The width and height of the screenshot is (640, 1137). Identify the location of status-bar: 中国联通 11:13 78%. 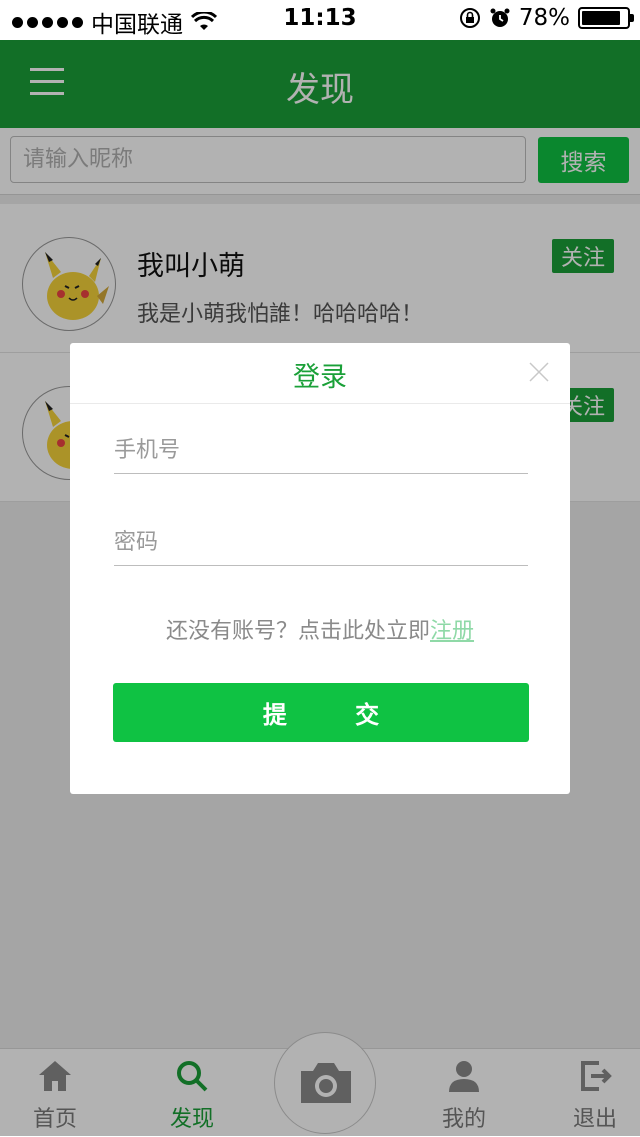
(320, 20).